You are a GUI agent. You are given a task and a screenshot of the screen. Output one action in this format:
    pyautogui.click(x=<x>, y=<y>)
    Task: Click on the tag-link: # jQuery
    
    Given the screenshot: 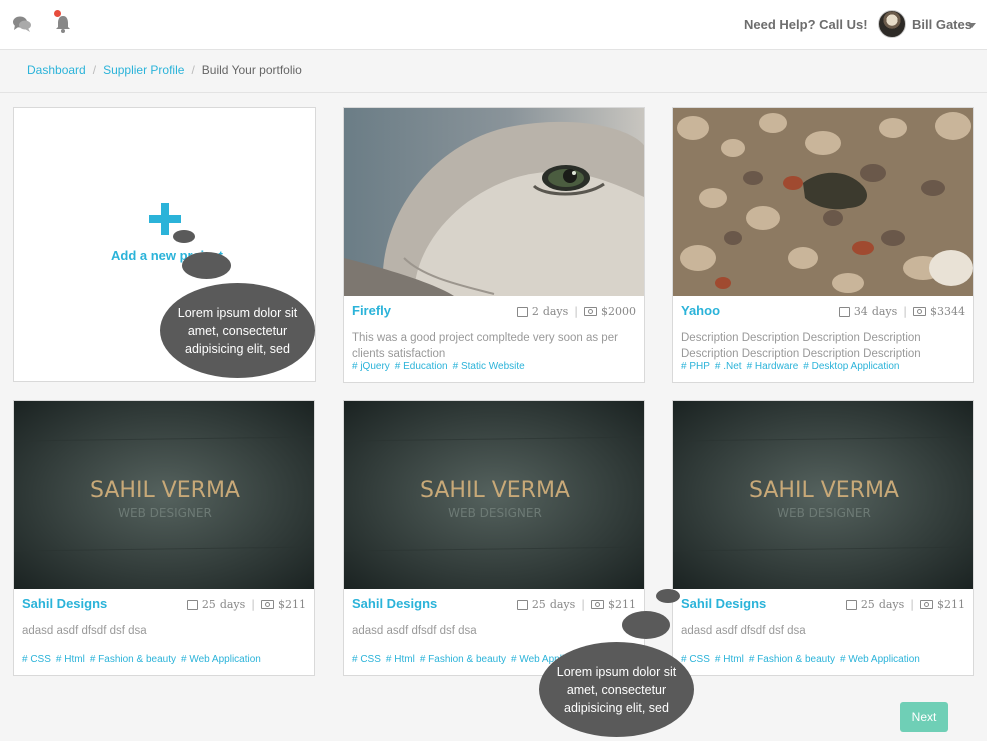 What is the action you would take?
    pyautogui.click(x=371, y=366)
    